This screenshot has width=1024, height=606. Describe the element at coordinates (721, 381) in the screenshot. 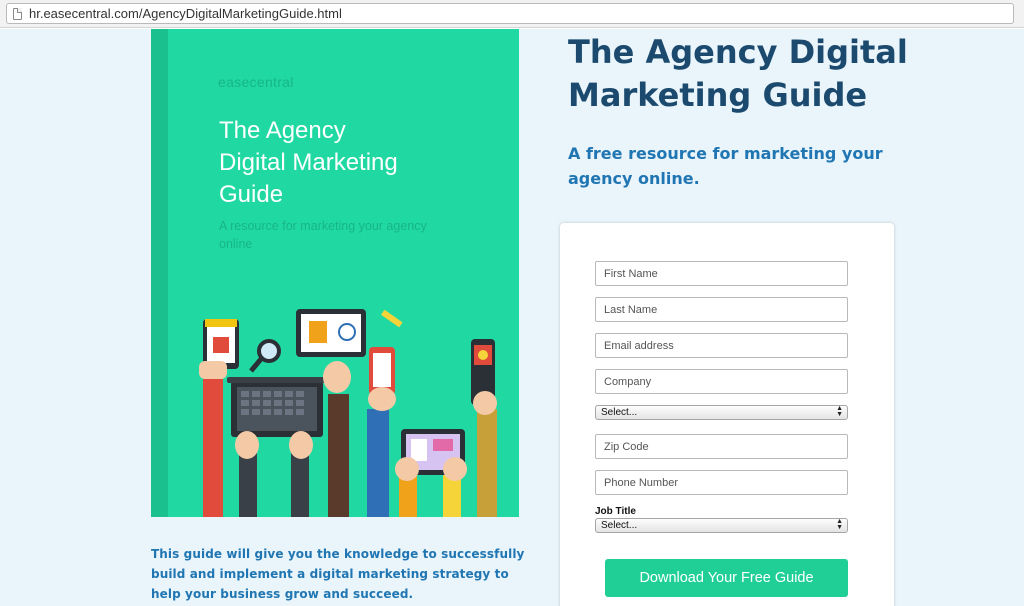

I see `company-field` at that location.